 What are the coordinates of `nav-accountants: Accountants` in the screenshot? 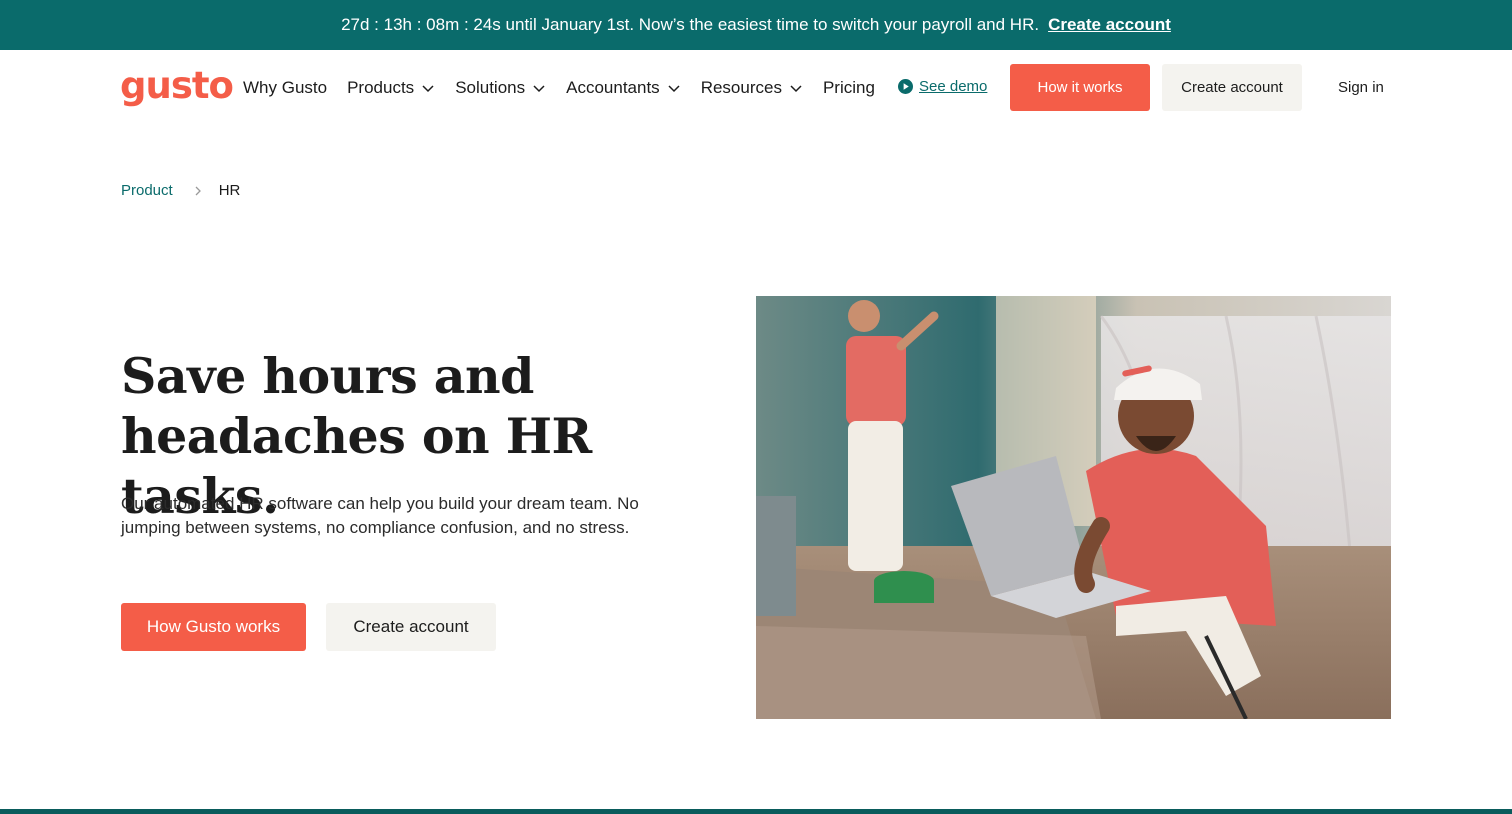 It's located at (623, 88).